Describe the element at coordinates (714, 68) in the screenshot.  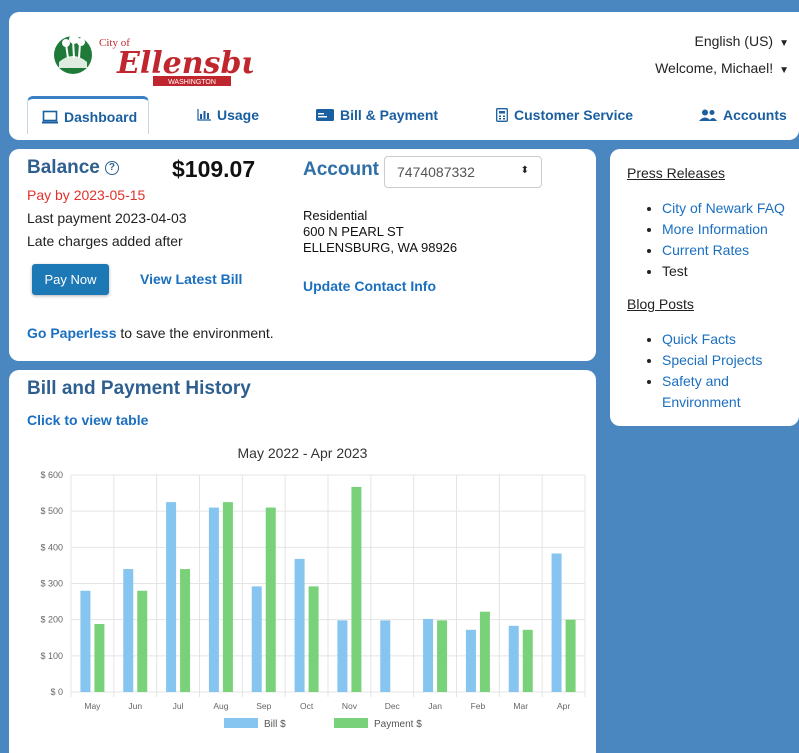
I see `welcome-label: Welcome, Michael!` at that location.